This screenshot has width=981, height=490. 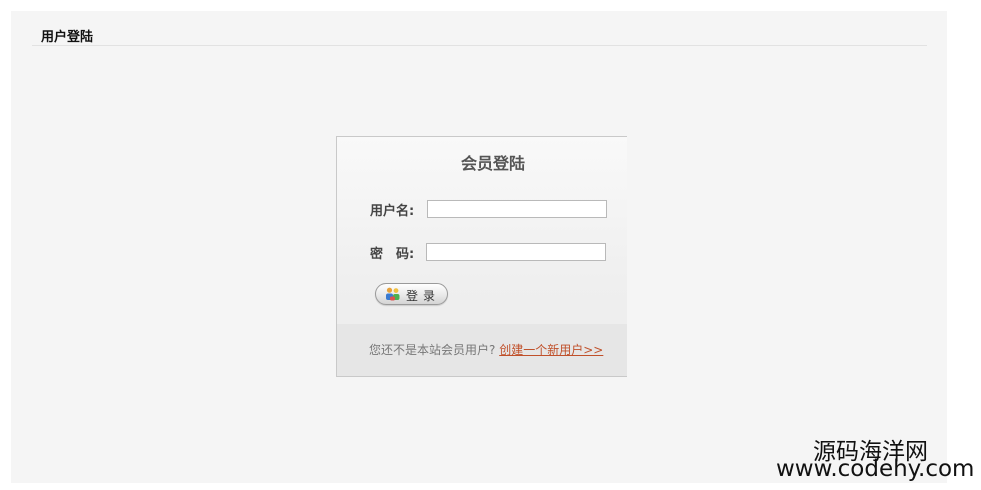 I want to click on password-input, so click(x=516, y=252).